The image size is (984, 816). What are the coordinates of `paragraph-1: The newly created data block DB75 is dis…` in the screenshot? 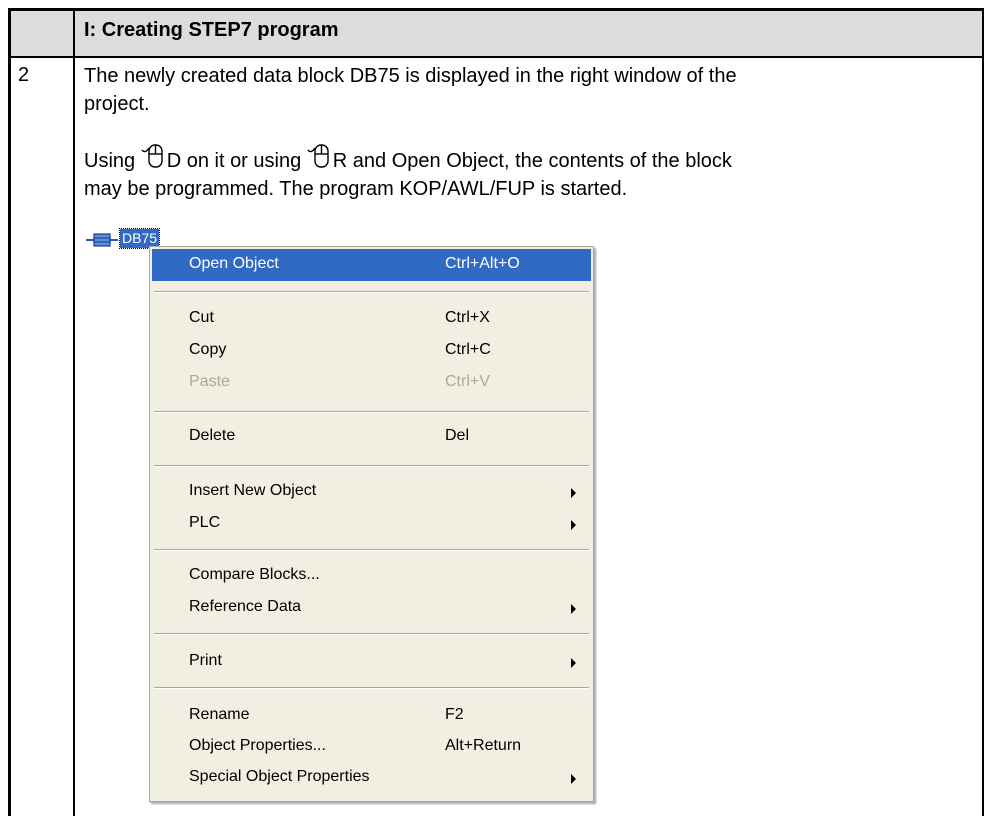 It's located at (410, 90).